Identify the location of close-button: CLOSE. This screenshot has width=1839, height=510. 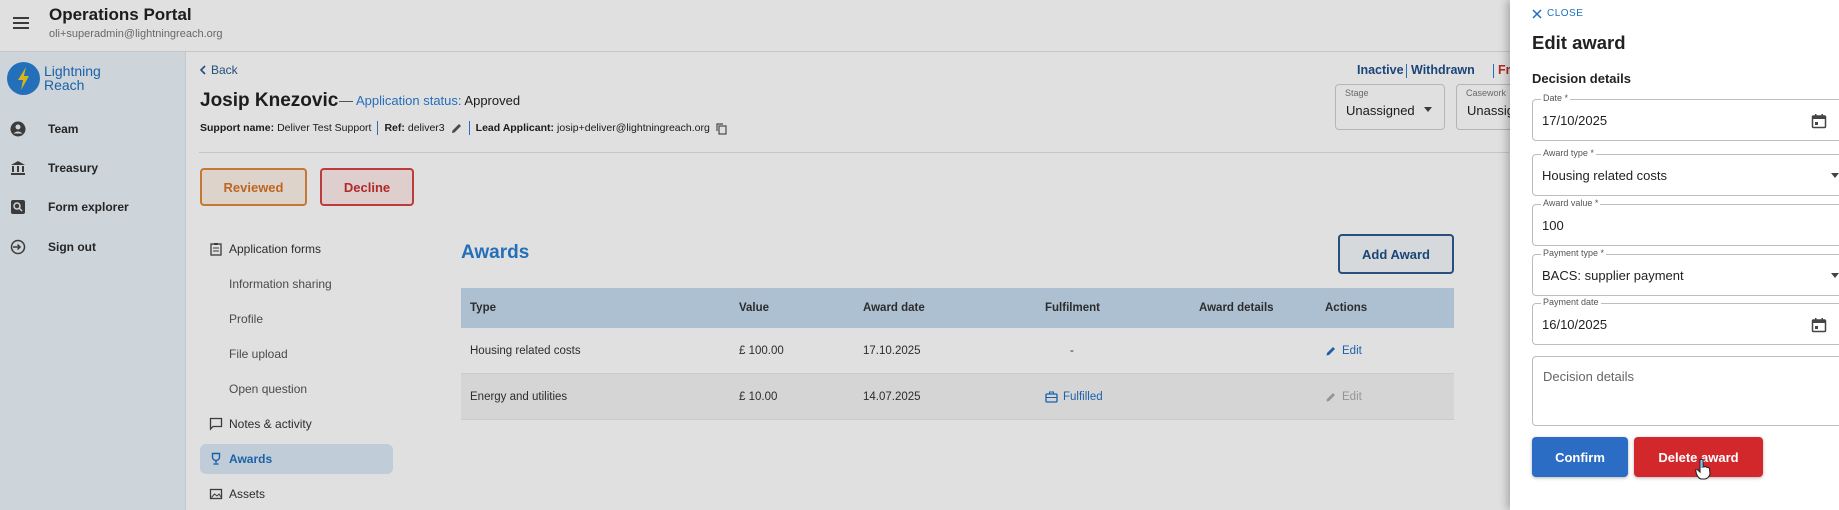
(1557, 13).